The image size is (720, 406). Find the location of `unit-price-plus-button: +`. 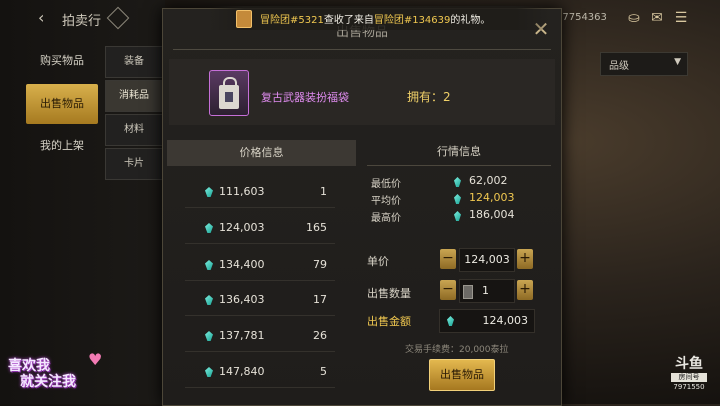

unit-price-plus-button: + is located at coordinates (525, 259).